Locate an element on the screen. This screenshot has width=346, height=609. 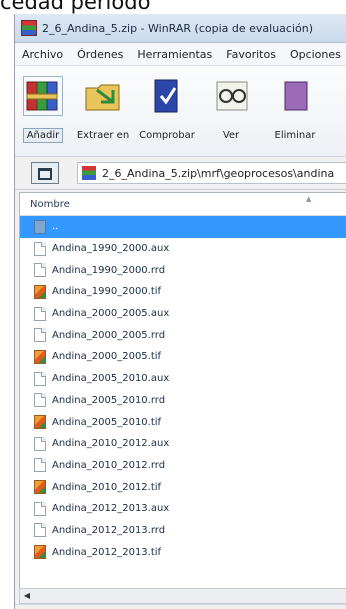
list-item: Andina_2000_2005.aux is located at coordinates (183, 314).